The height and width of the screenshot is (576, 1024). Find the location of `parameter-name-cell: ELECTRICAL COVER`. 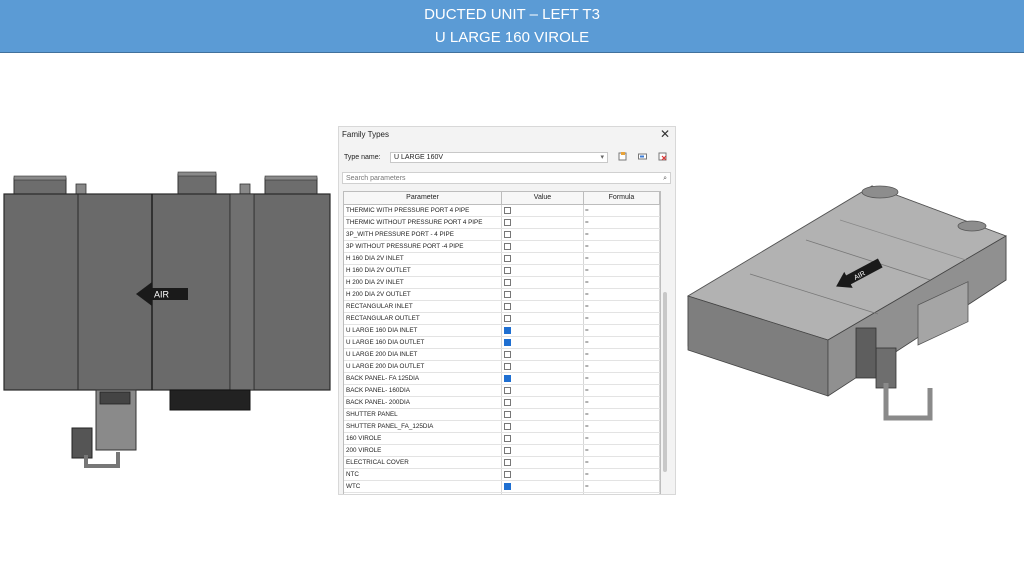

parameter-name-cell: ELECTRICAL COVER is located at coordinates (423, 462).